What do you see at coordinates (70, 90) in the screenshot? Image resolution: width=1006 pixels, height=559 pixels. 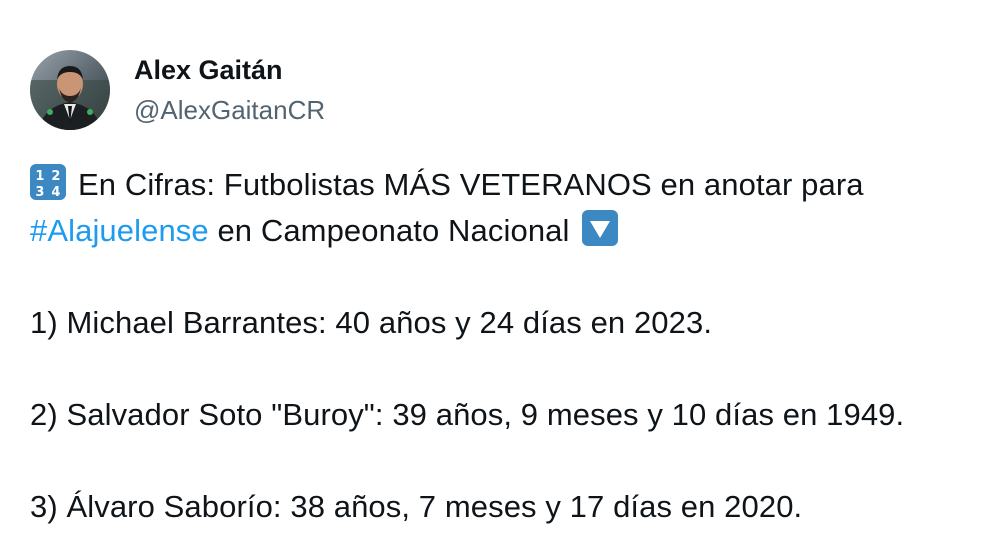 I see `avatar` at bounding box center [70, 90].